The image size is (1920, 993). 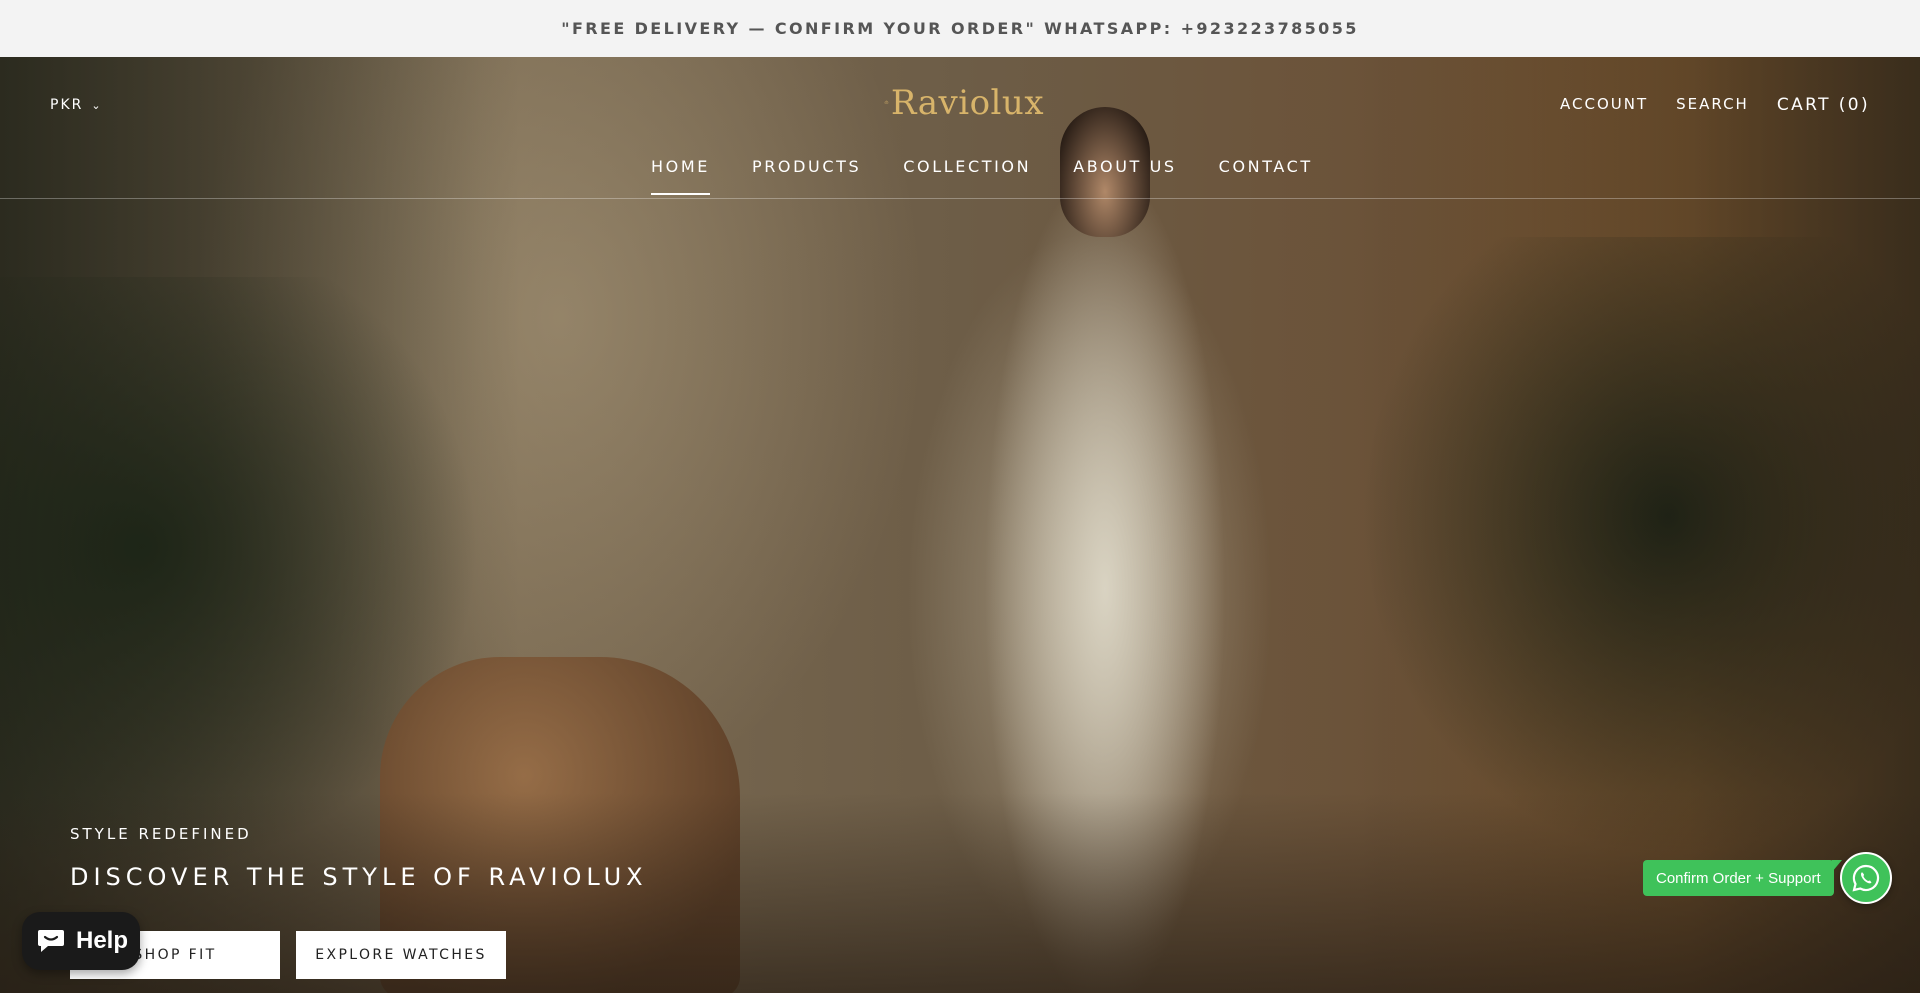 I want to click on explore-watches-button: EXPLORE WATCHES, so click(x=401, y=955).